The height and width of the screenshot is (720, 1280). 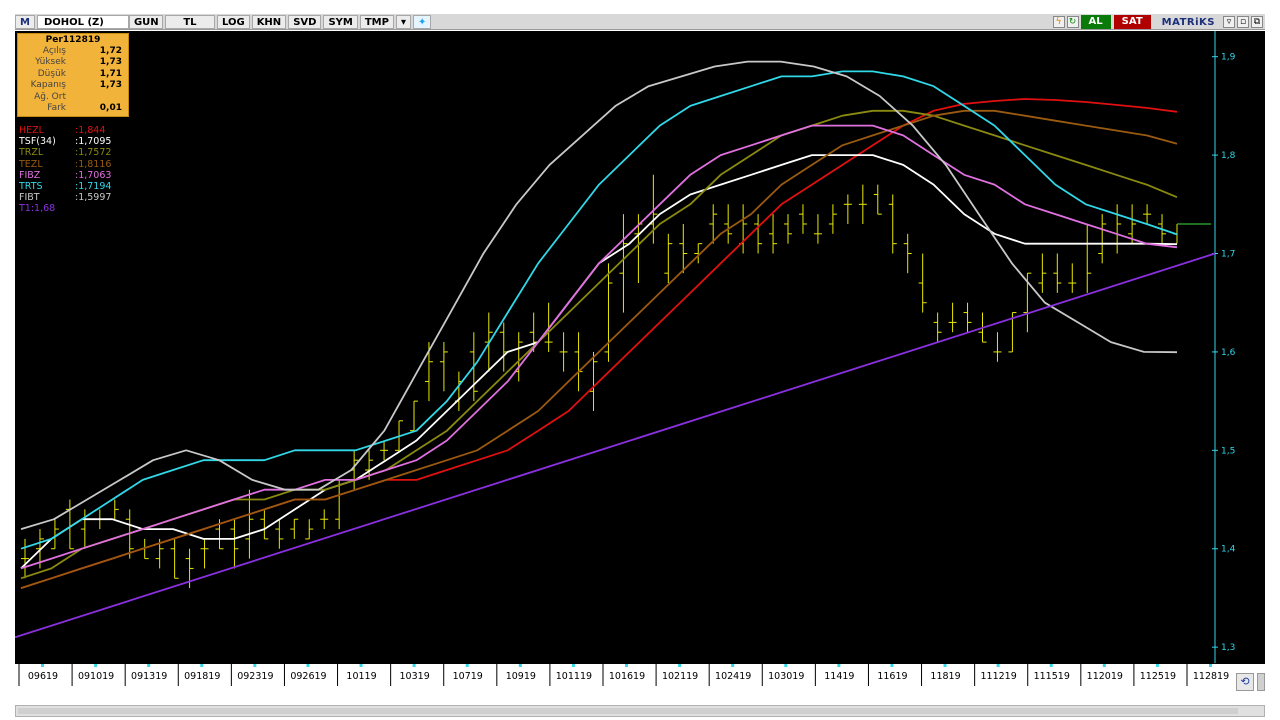 I want to click on legend-name: TRZL, so click(x=31, y=153).